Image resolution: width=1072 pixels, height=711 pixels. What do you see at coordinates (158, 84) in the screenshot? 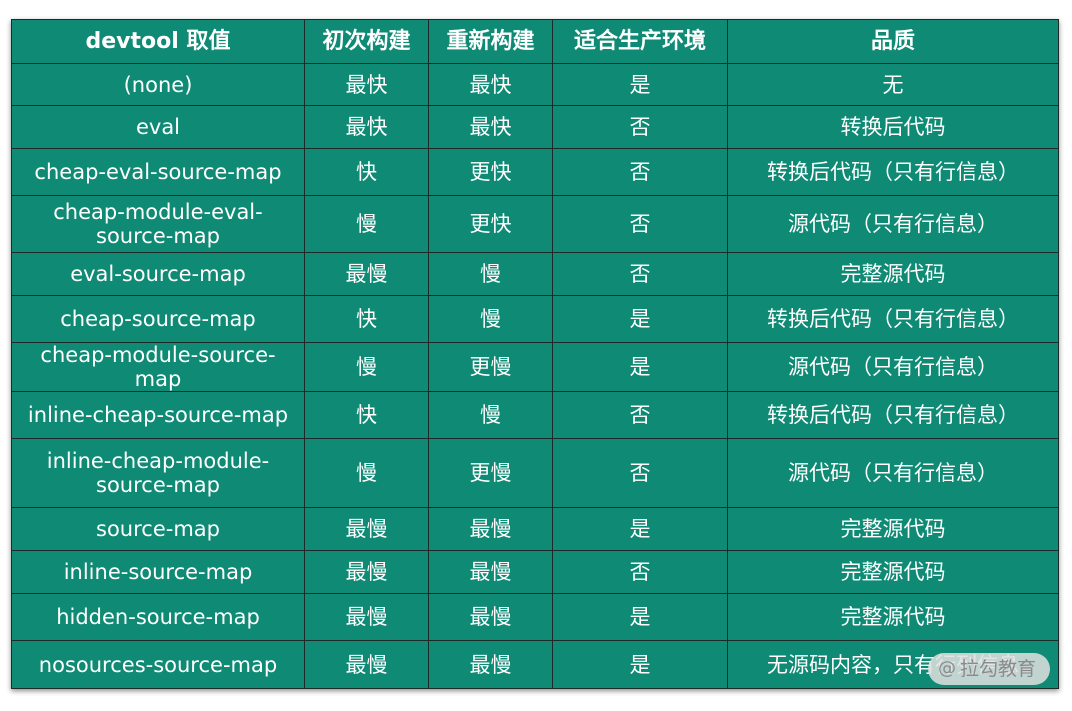
I see `cell-devtool: (none)` at bounding box center [158, 84].